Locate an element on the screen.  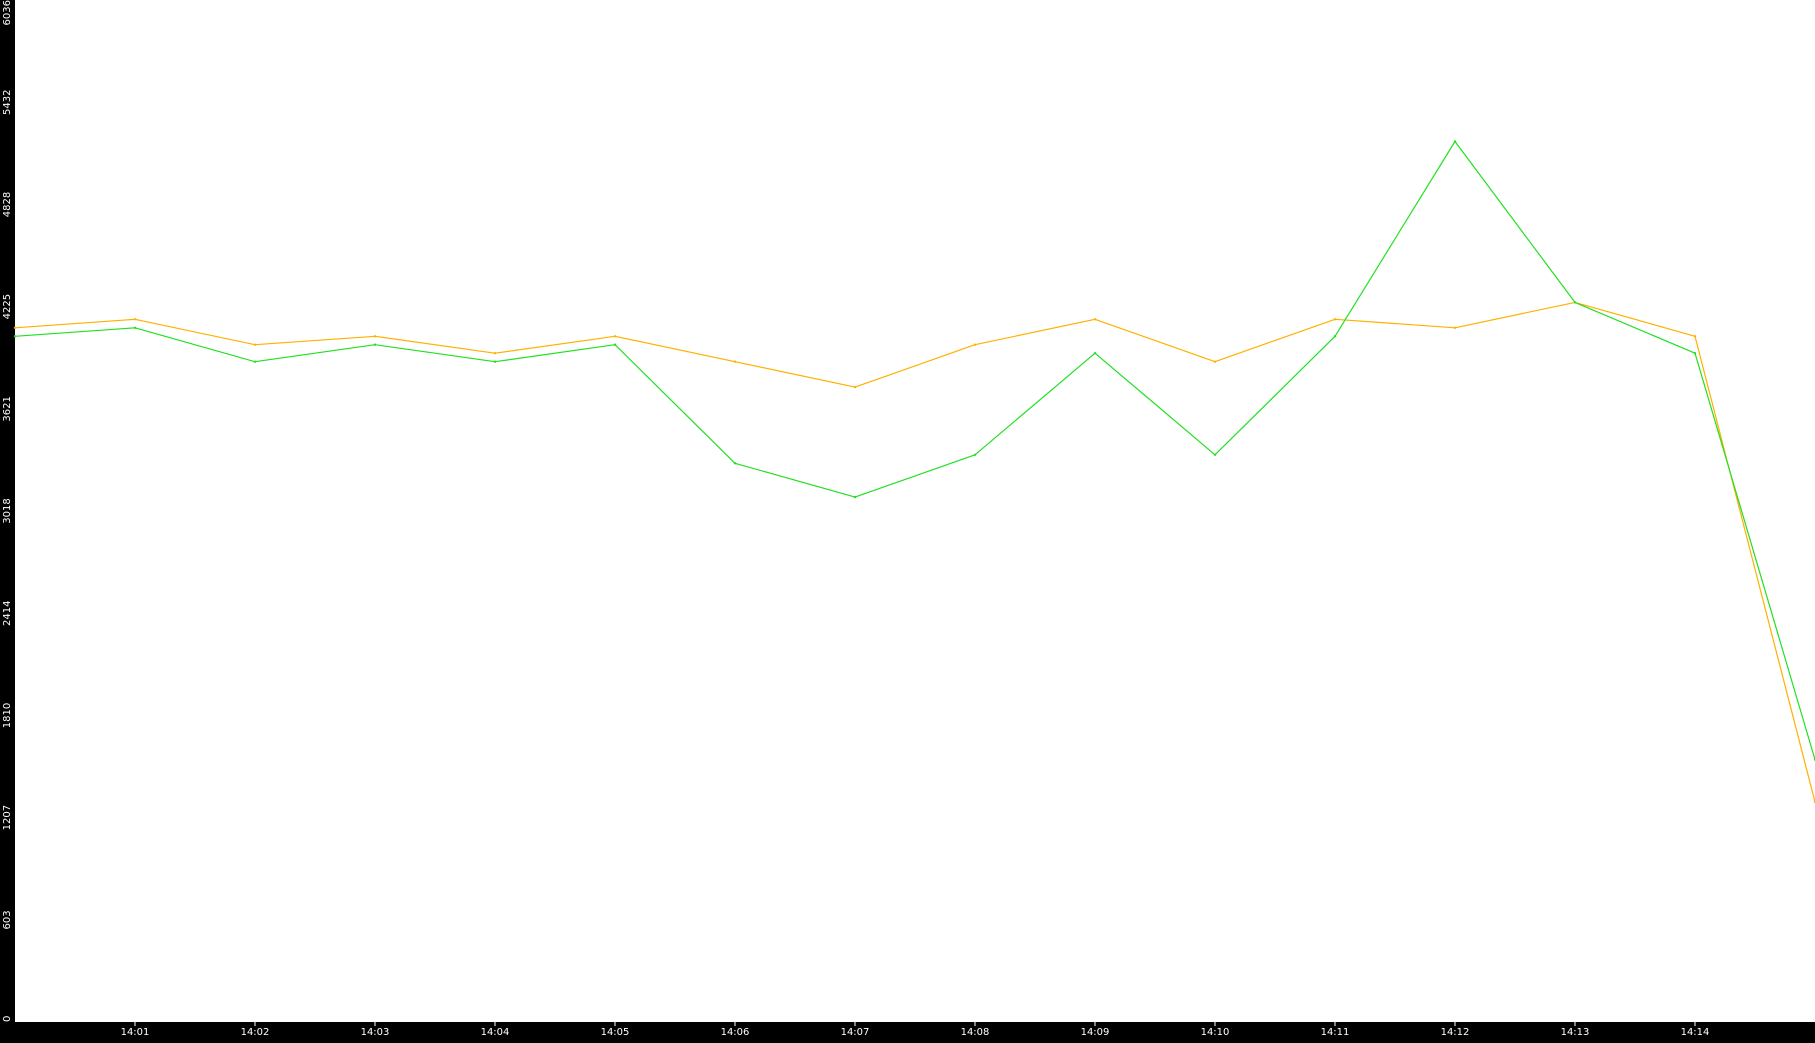
x-tick-label: 14:13 is located at coordinates (1575, 1032).